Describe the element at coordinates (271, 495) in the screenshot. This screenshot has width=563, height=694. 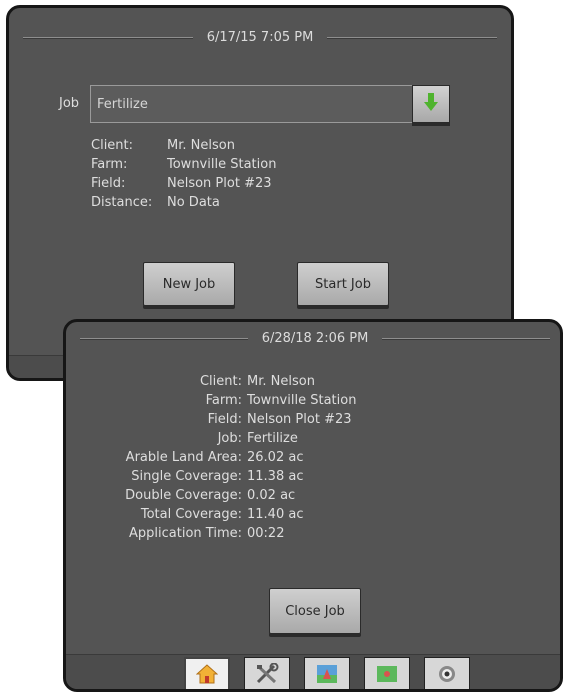
I see `summary-value: 0.02 ac` at that location.